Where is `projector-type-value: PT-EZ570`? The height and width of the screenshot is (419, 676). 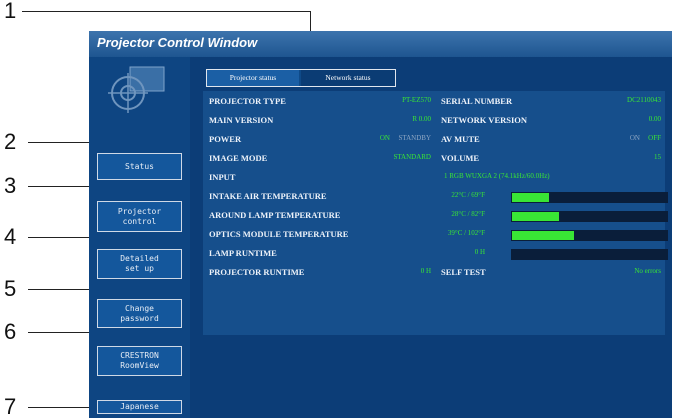 projector-type-value: PT-EZ570 is located at coordinates (416, 100).